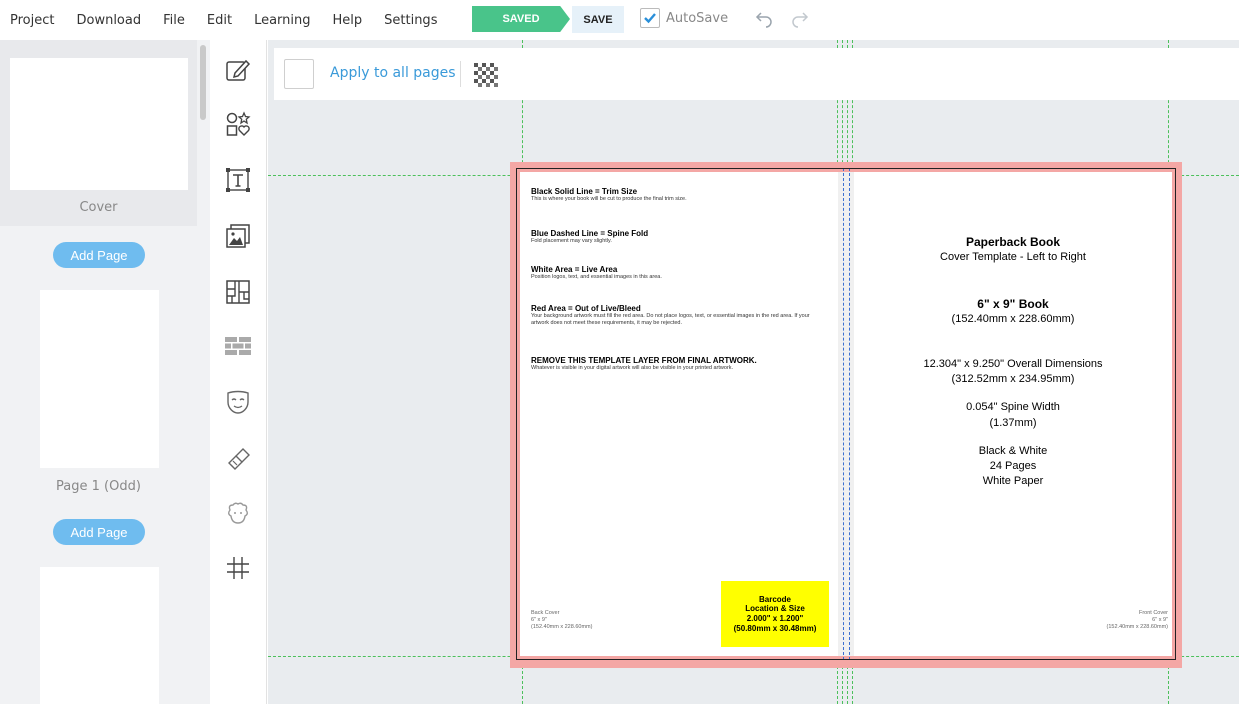  What do you see at coordinates (774, 599) in the screenshot?
I see `barcode-line-1: Barcode` at bounding box center [774, 599].